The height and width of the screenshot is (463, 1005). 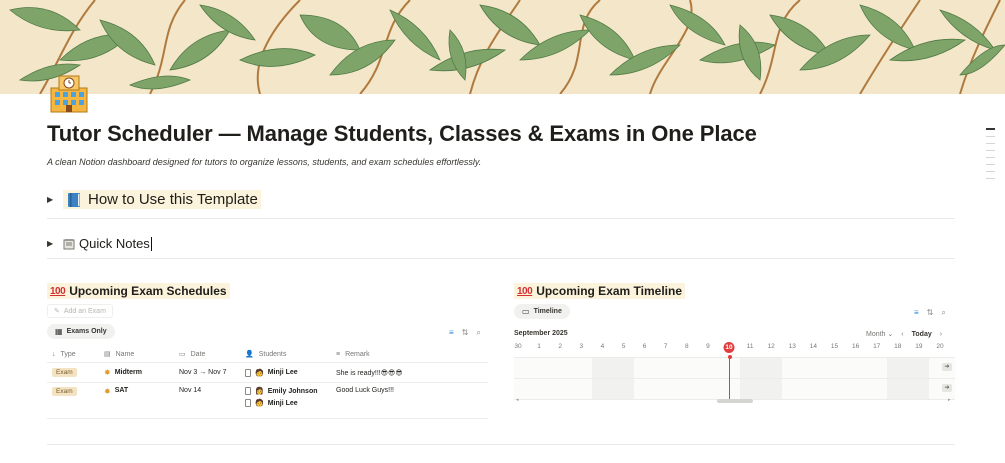 I want to click on exam-db-title: 100 Upcoming Exam Schedules, so click(x=138, y=291).